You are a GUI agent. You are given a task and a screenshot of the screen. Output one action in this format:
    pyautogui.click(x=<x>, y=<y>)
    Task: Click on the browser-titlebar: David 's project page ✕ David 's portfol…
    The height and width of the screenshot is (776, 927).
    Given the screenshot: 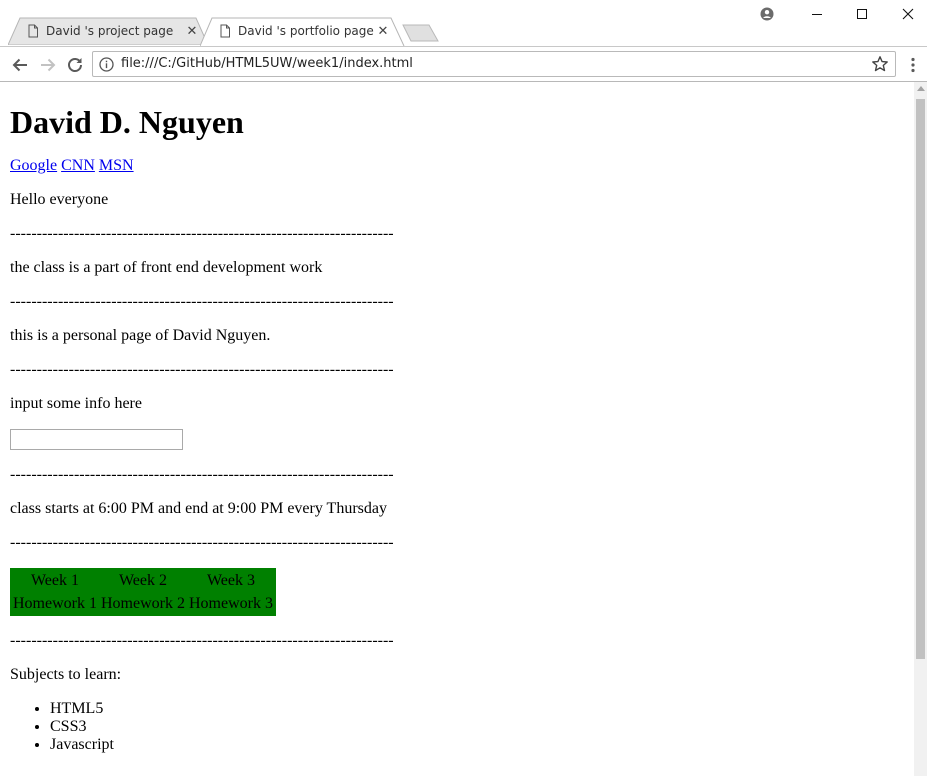 What is the action you would take?
    pyautogui.click(x=463, y=23)
    